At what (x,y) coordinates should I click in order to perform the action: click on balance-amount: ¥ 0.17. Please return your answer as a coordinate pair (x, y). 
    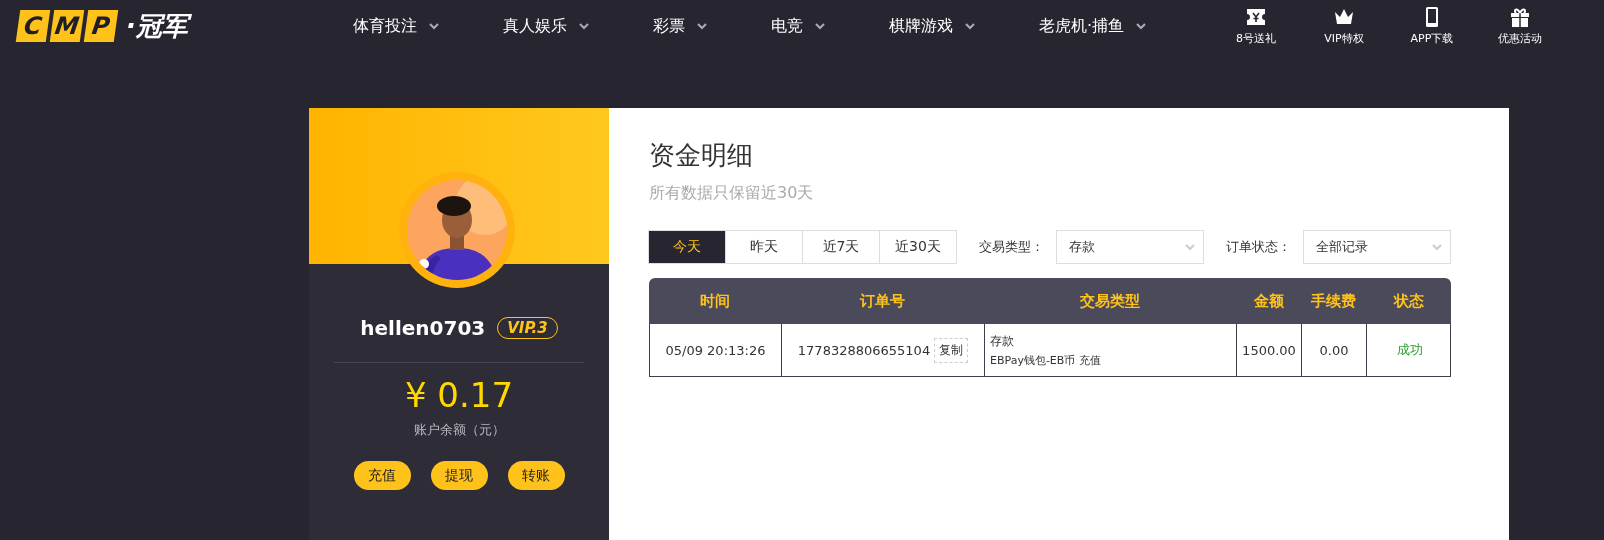
    Looking at the image, I should click on (459, 395).